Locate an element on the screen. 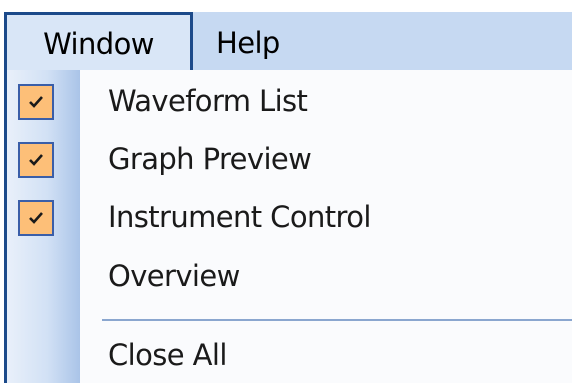 This screenshot has height=383, width=572. menu-item-overview: Overview is located at coordinates (289, 276).